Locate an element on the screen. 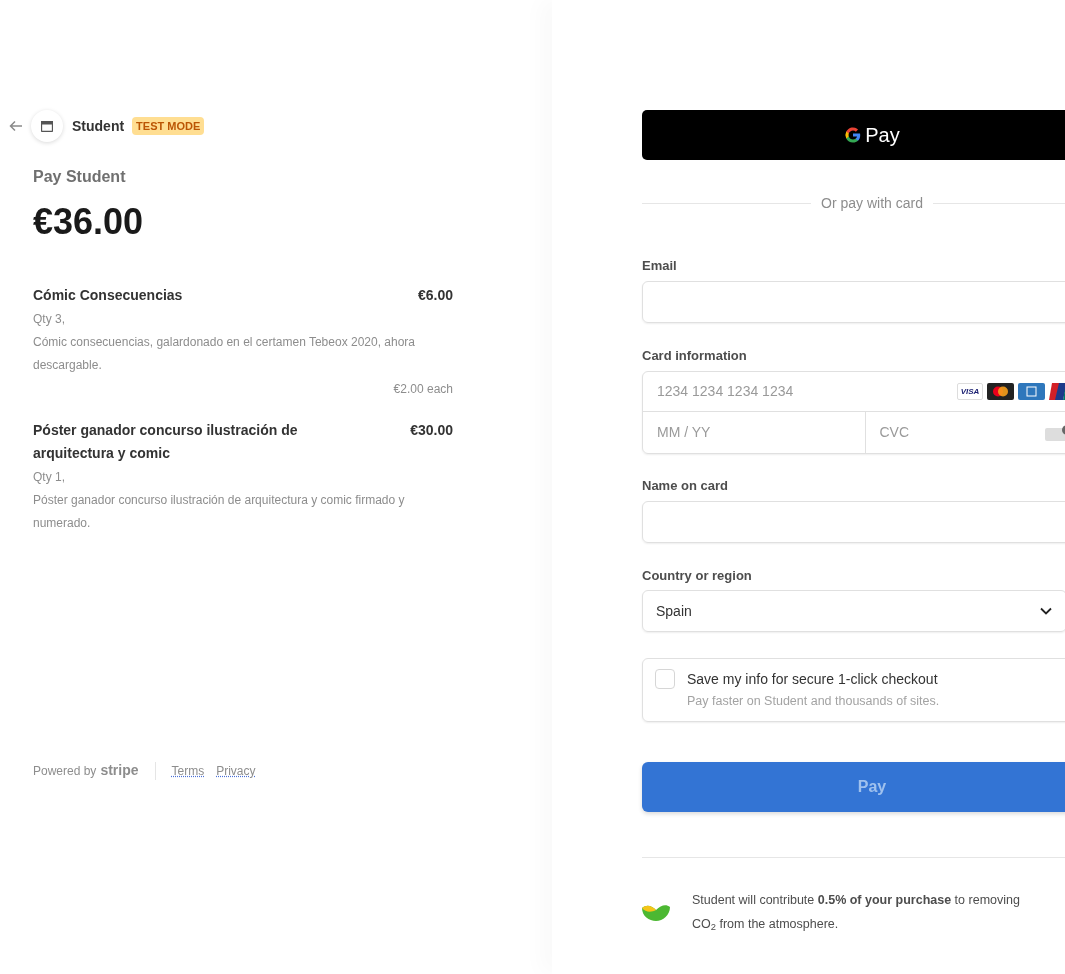 Image resolution: width=1065 pixels, height=974 pixels. mastercard-icon is located at coordinates (1000, 391).